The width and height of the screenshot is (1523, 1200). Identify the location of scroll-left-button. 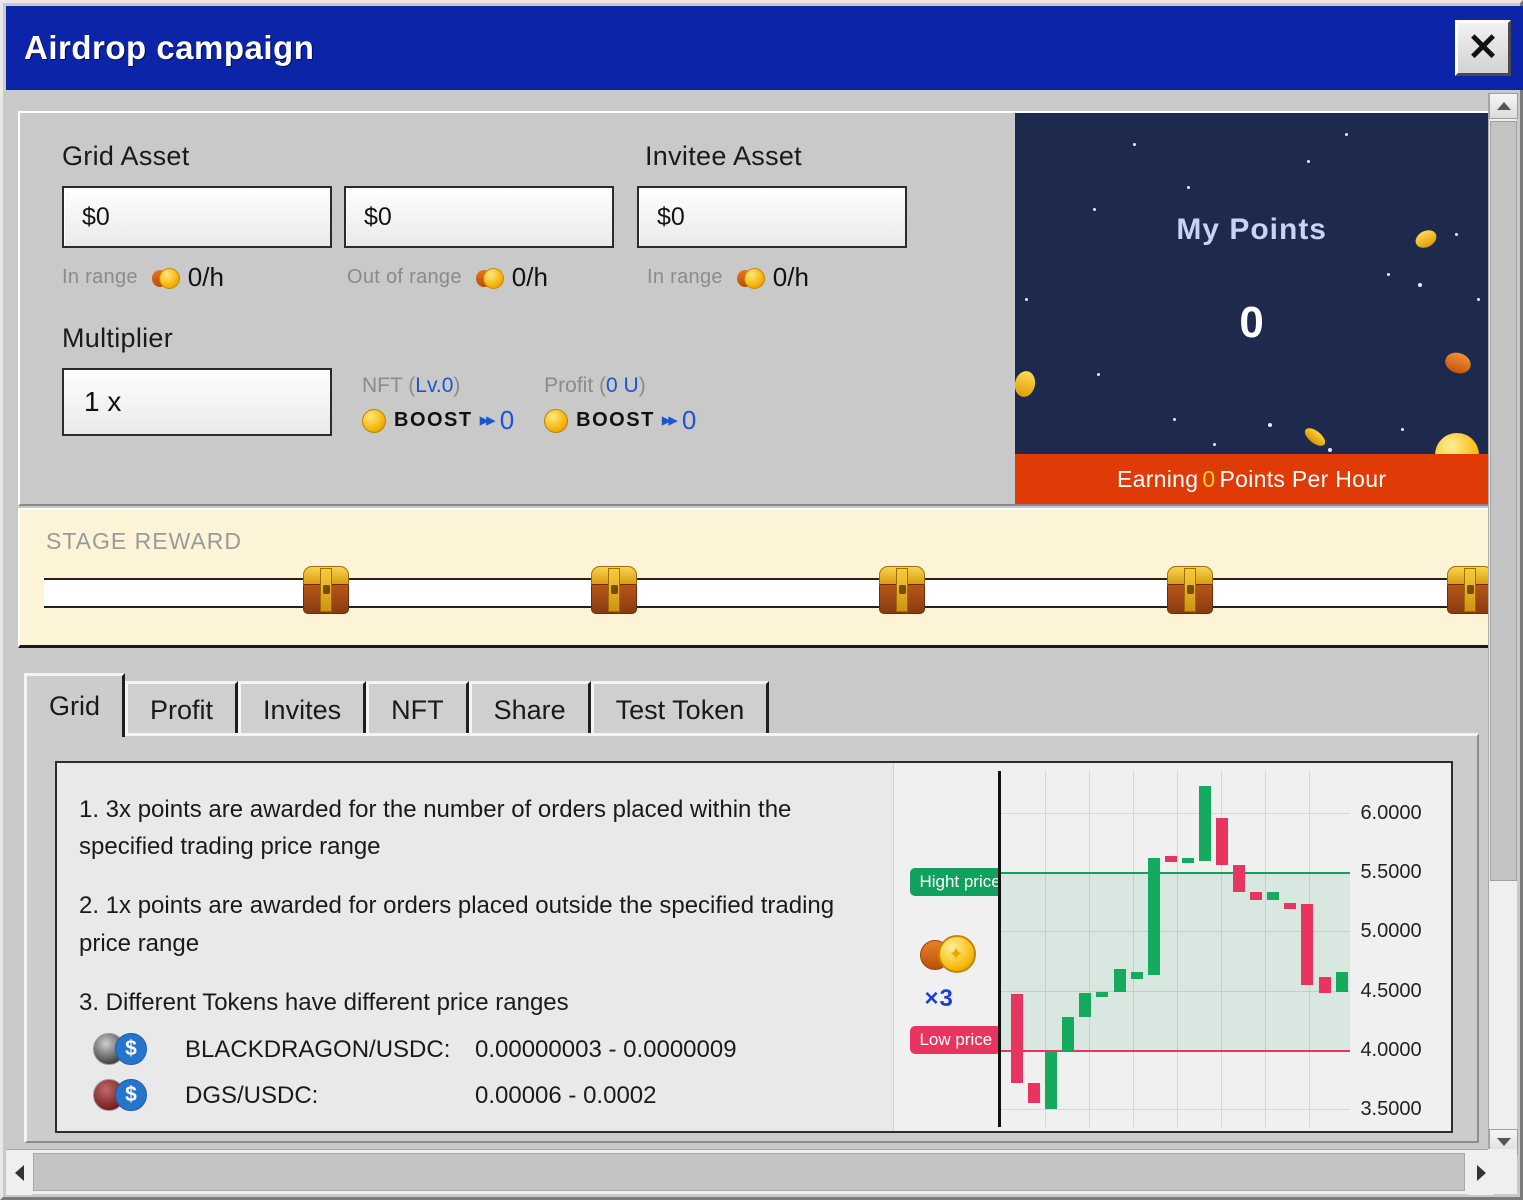
(19, 1172).